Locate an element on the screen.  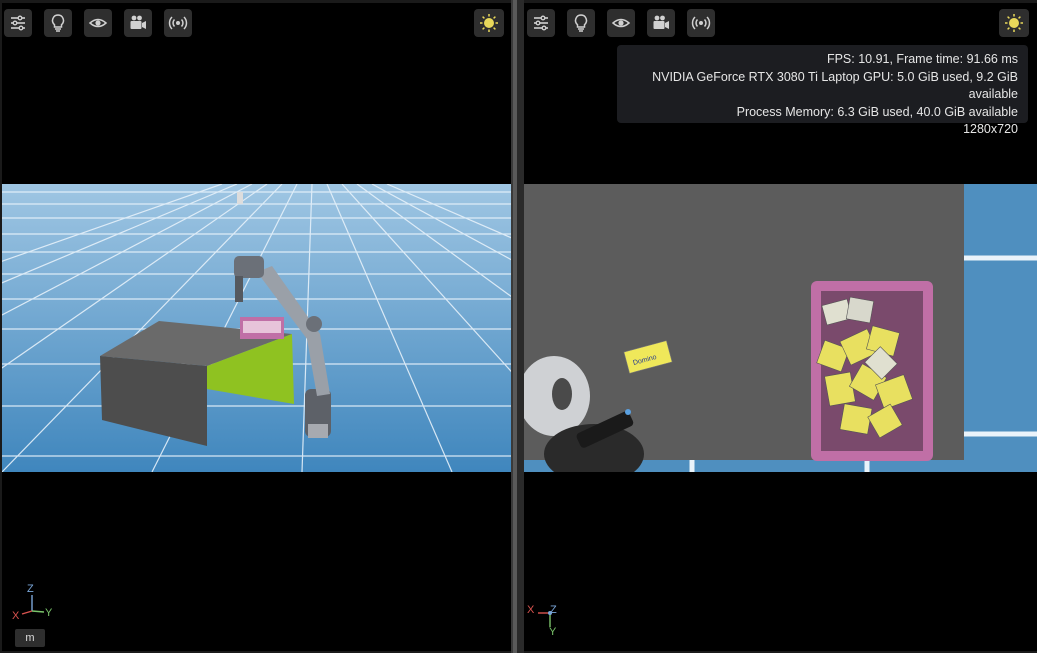
resolution-text: 1280x720 is located at coordinates (990, 129).